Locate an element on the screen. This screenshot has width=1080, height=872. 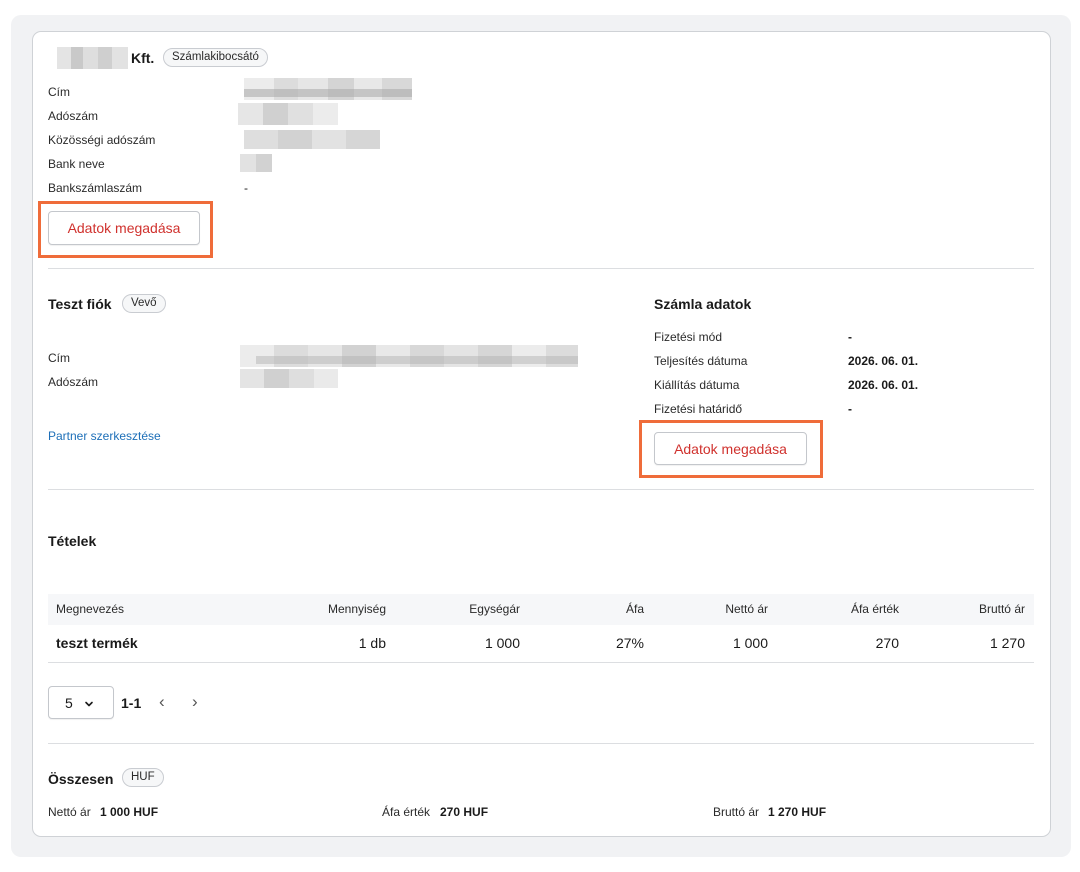
issuer-bank-account-value: - is located at coordinates (246, 188).